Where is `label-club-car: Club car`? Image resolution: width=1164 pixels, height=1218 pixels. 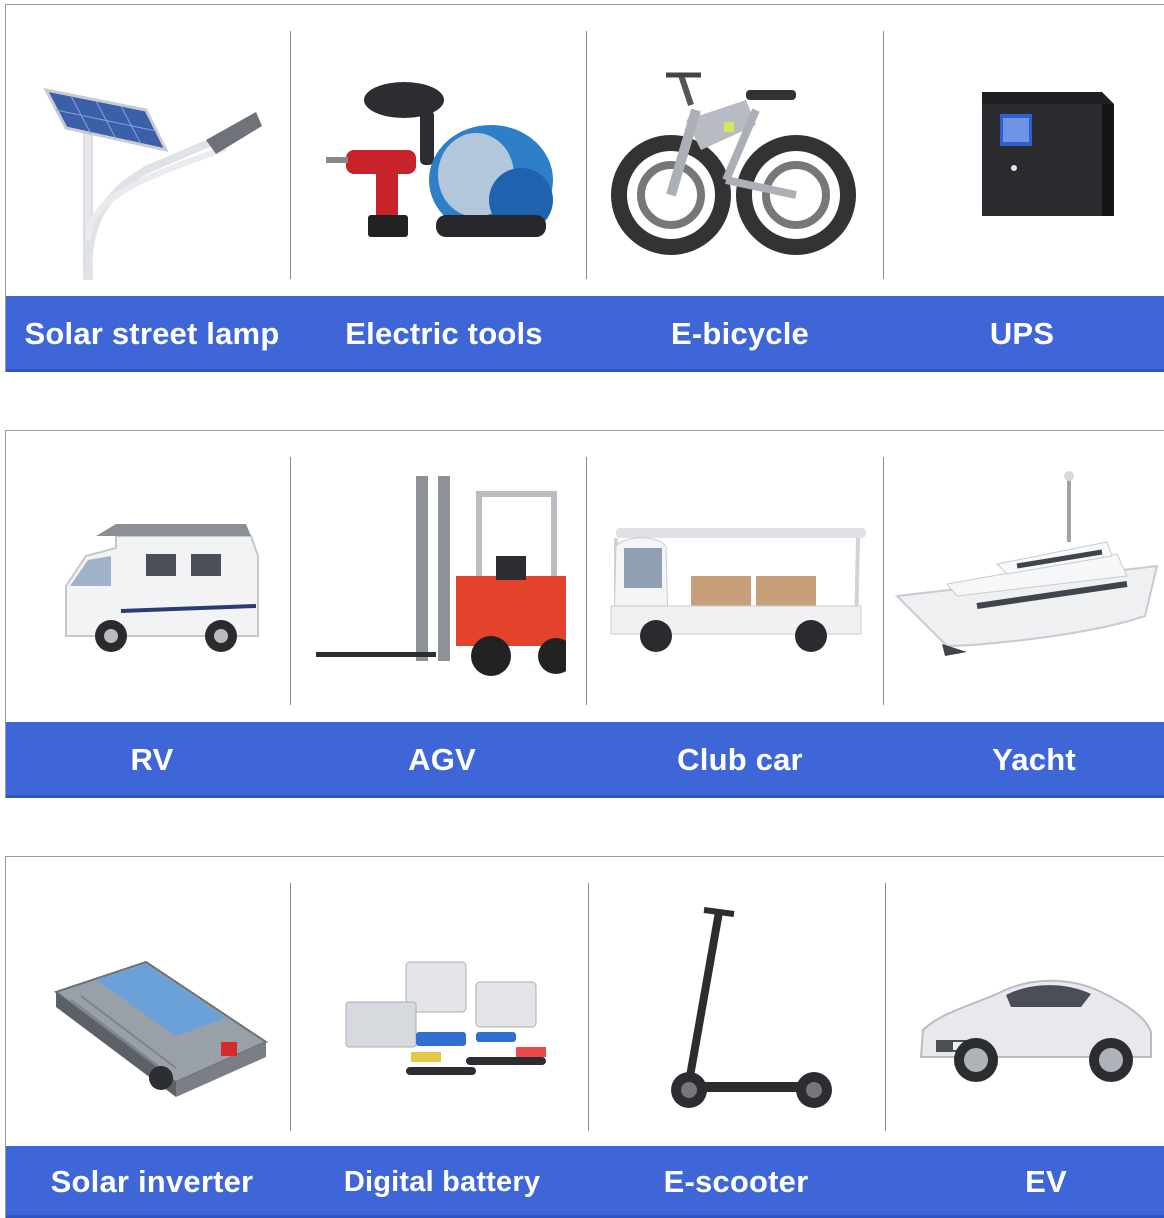 label-club-car: Club car is located at coordinates (740, 759).